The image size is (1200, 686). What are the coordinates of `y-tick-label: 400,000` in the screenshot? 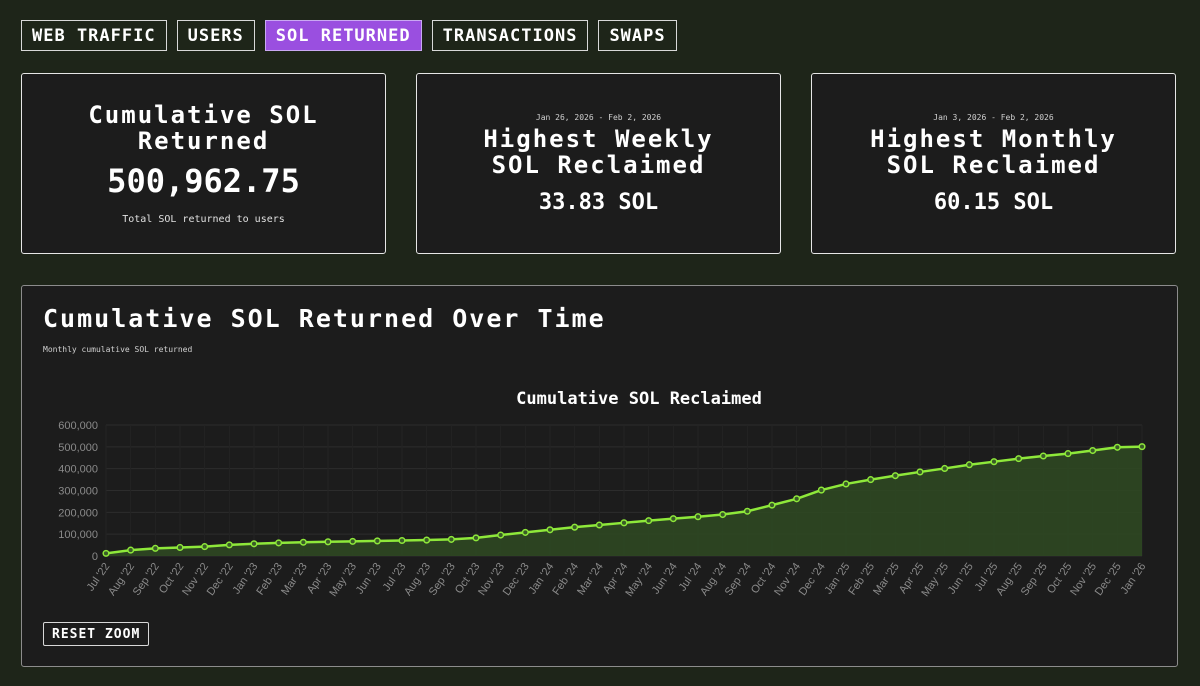 It's located at (78, 470).